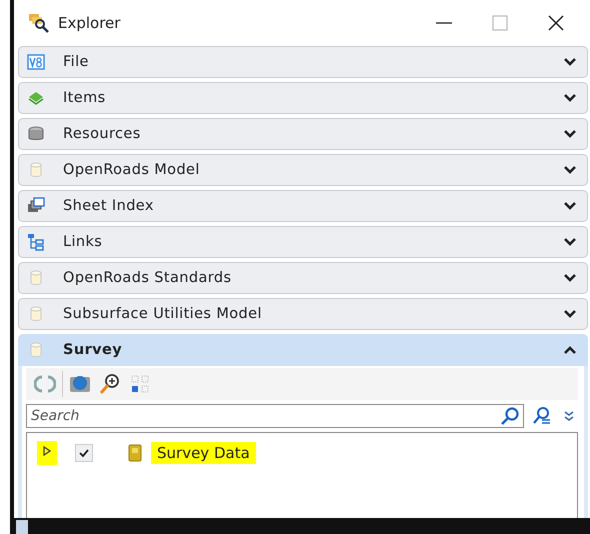 The width and height of the screenshot is (590, 534). What do you see at coordinates (303, 62) in the screenshot?
I see `section-header: File` at bounding box center [303, 62].